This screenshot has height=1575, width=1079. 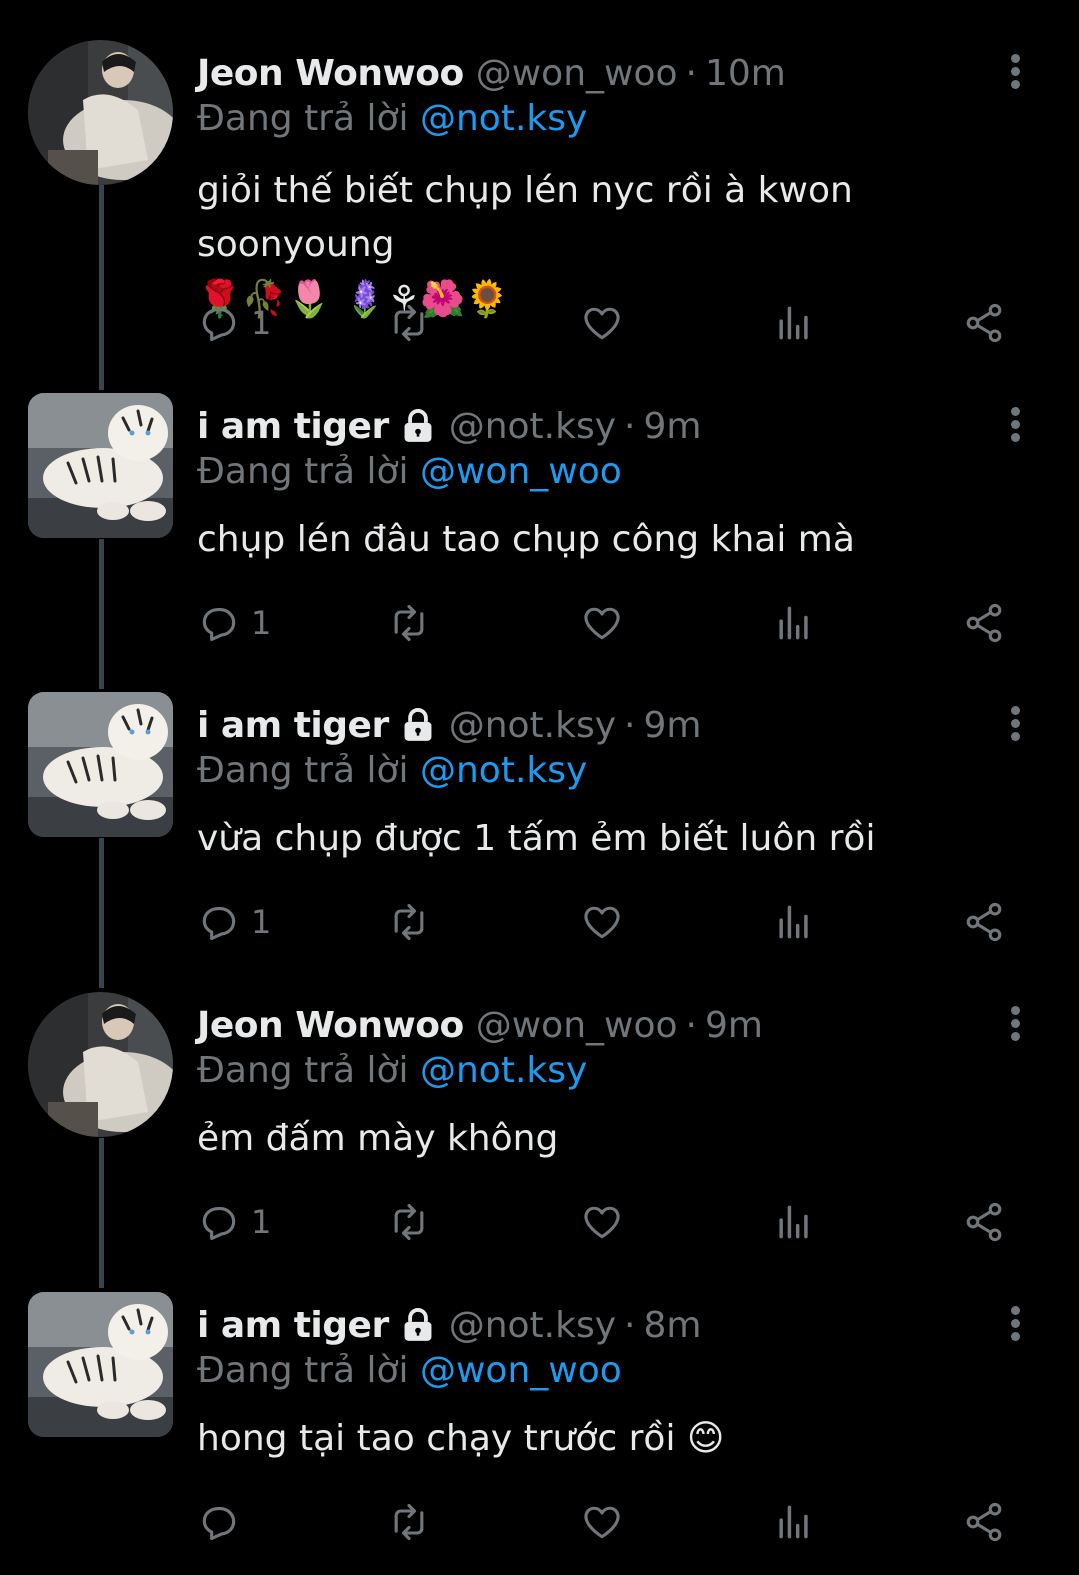 I want to click on reply-context: Đang trả lời @not.ksy, so click(x=392, y=1070).